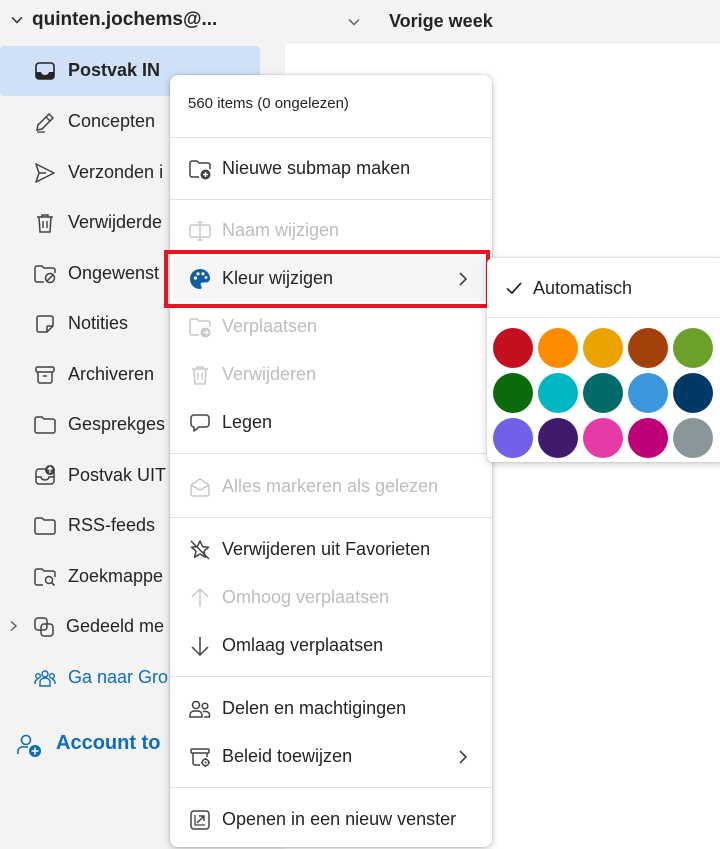  I want to click on group-title: Vorige week, so click(441, 21).